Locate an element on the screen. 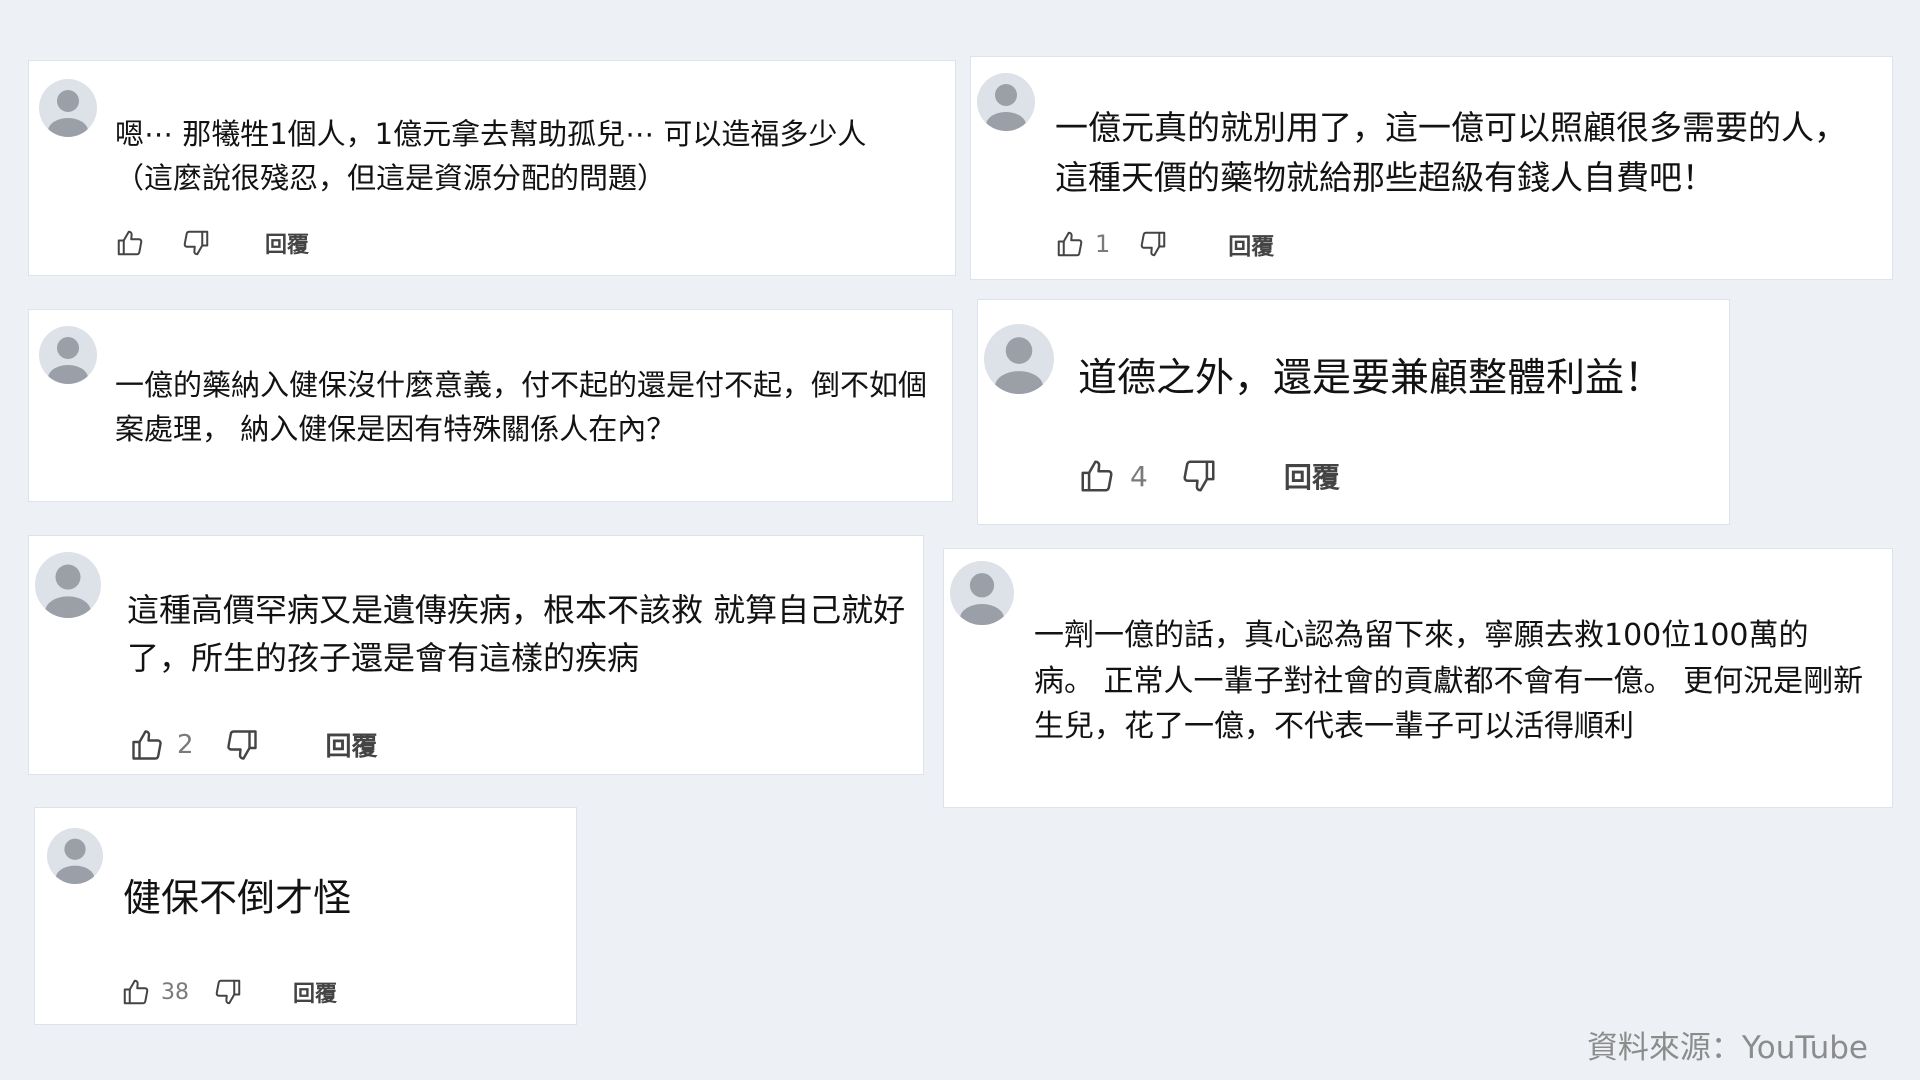 The width and height of the screenshot is (1920, 1080). like-count: 4 is located at coordinates (1139, 476).